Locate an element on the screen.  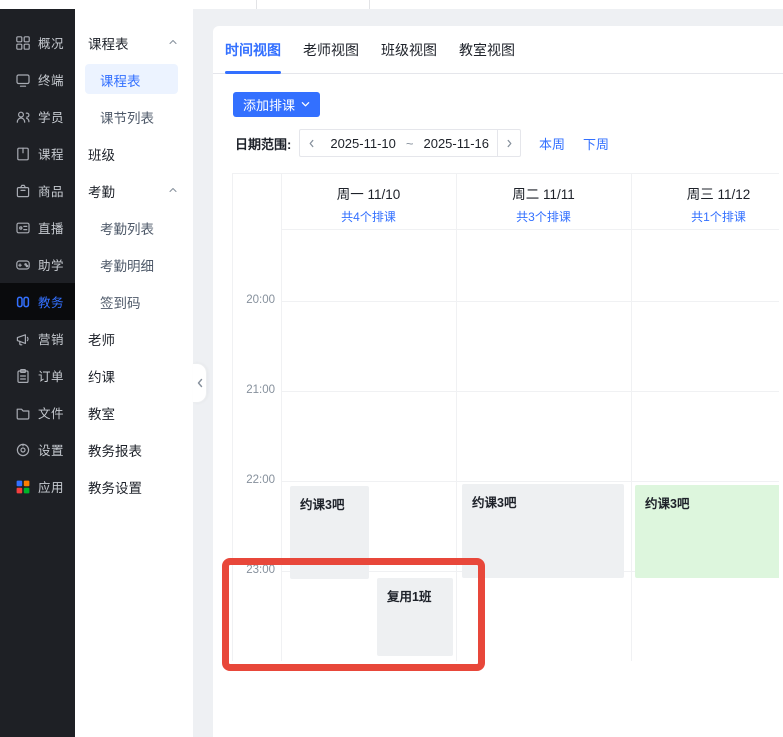
sidebar-collapse-handle is located at coordinates (200, 383).